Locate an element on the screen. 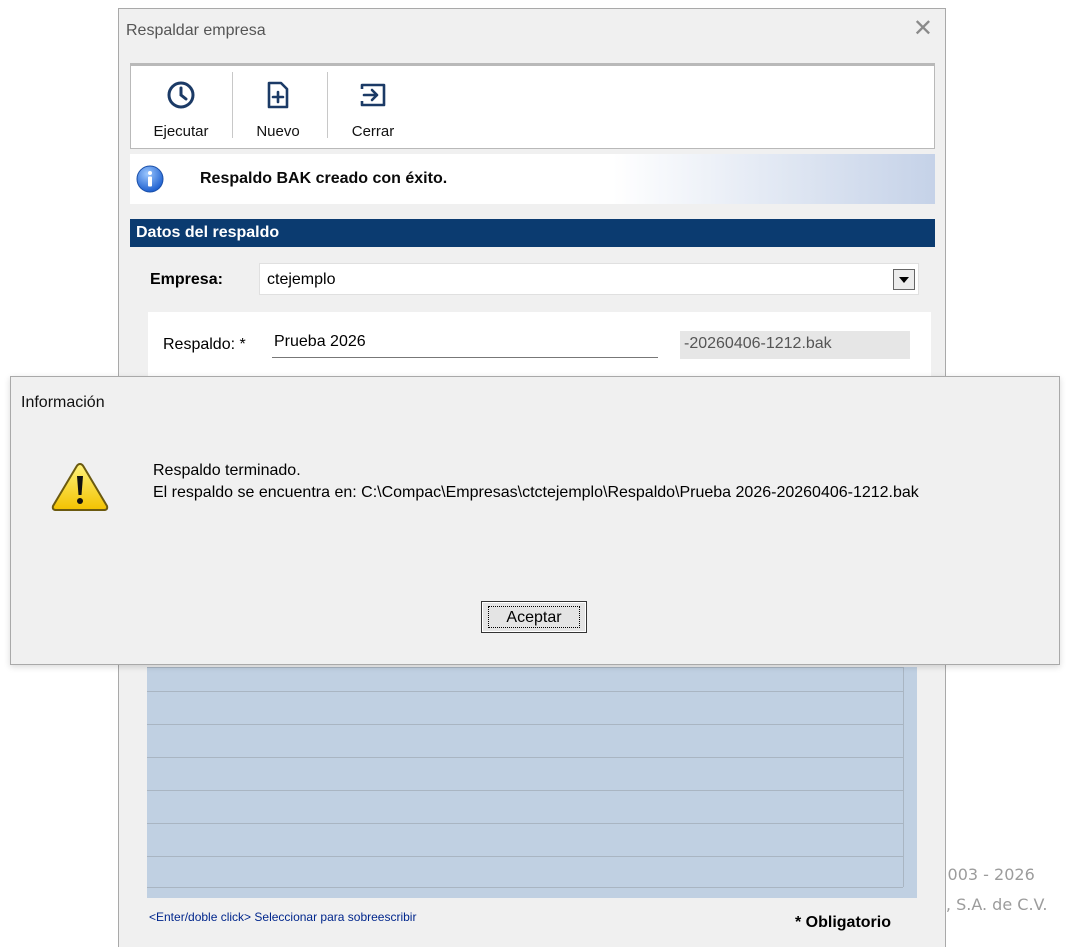 The width and height of the screenshot is (1082, 947). new-label: Nuevo is located at coordinates (278, 131).